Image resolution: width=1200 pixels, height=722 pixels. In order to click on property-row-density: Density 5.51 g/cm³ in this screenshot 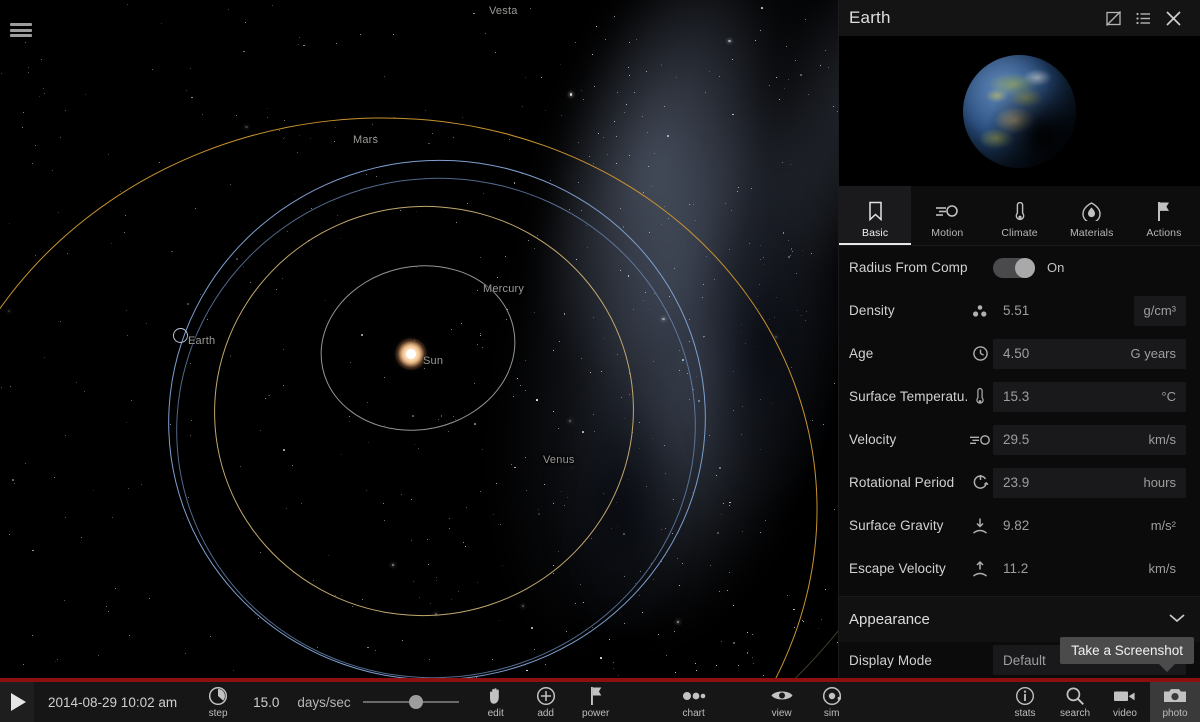, I will do `click(1019, 310)`.